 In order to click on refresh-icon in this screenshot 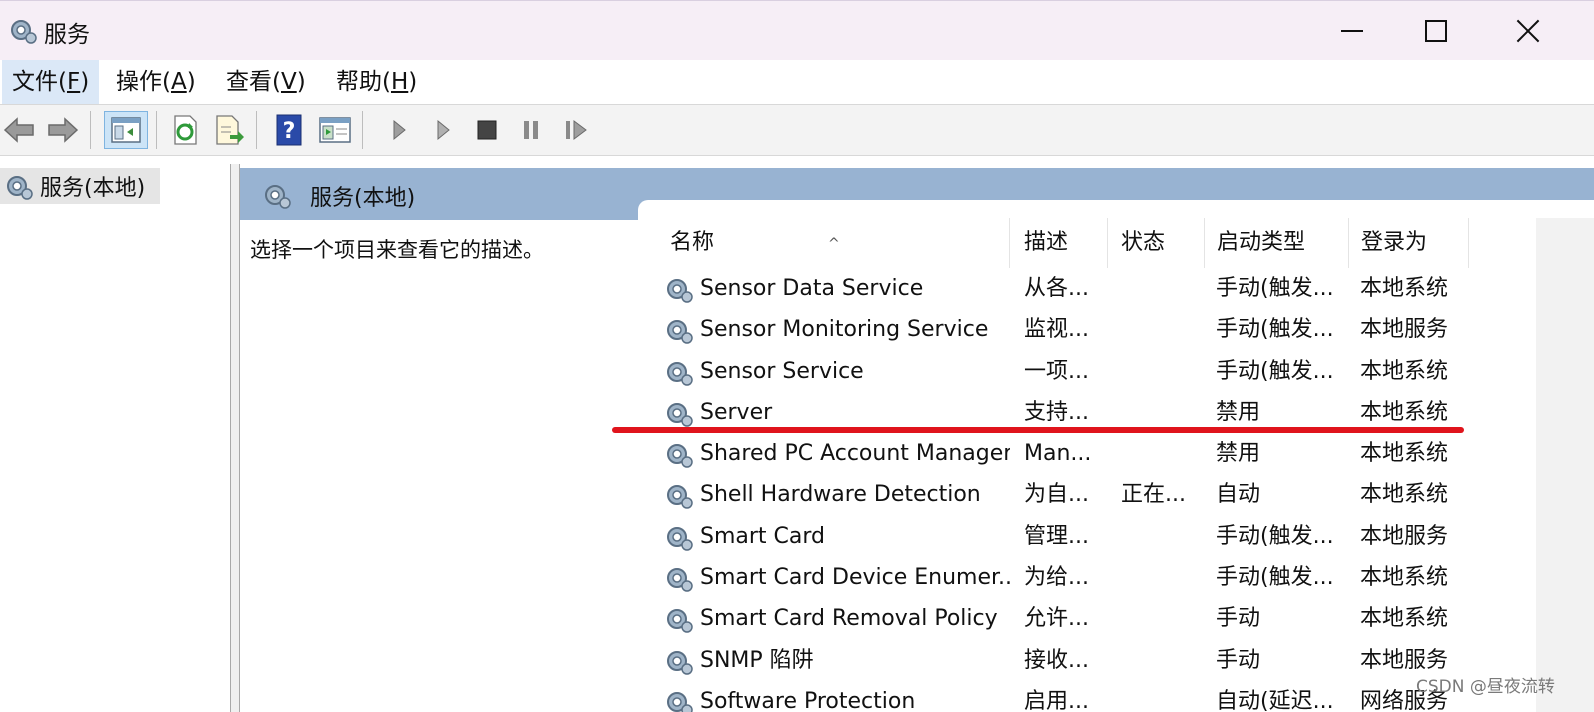, I will do `click(185, 130)`.